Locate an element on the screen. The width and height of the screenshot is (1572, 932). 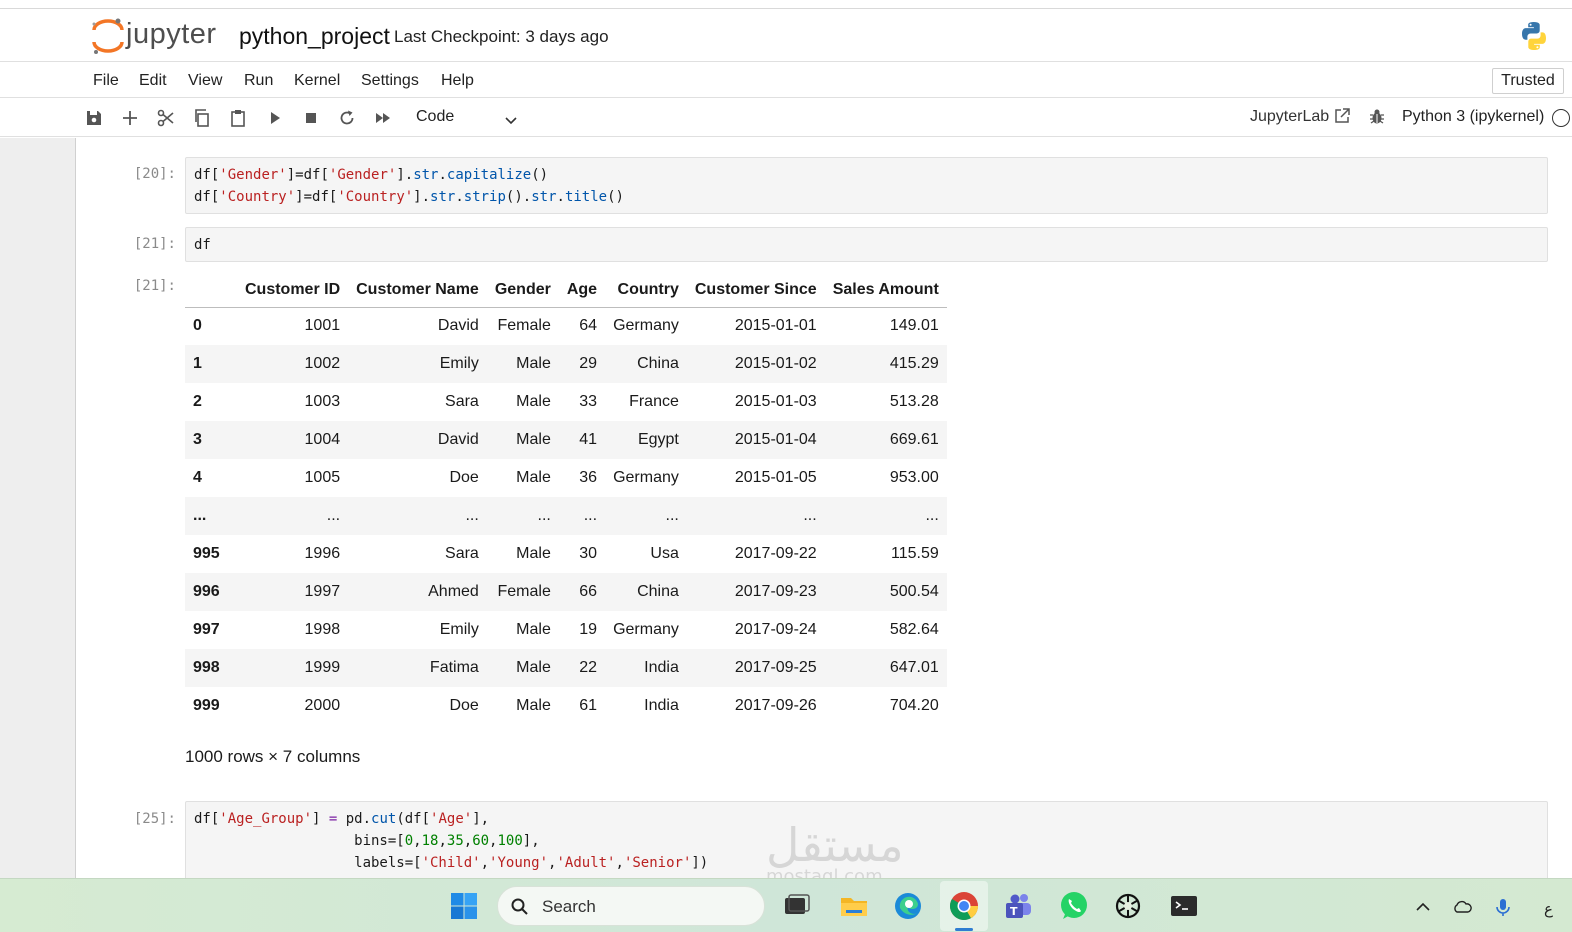
open-jupyterlab-link: JupyterLab is located at coordinates (1289, 117).